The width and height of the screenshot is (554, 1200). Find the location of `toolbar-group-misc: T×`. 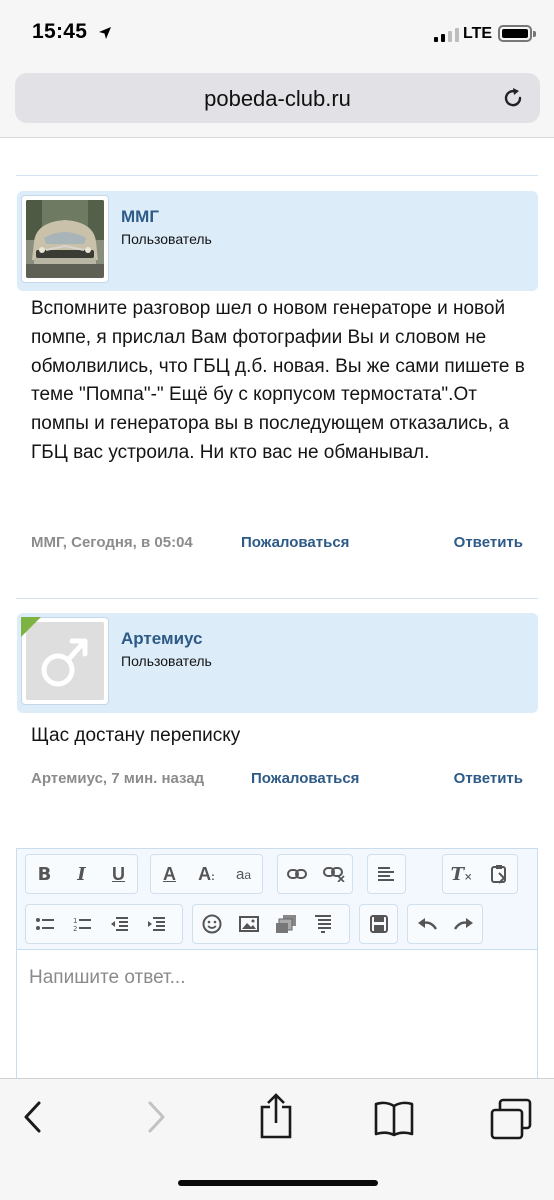

toolbar-group-misc: T× is located at coordinates (480, 874).